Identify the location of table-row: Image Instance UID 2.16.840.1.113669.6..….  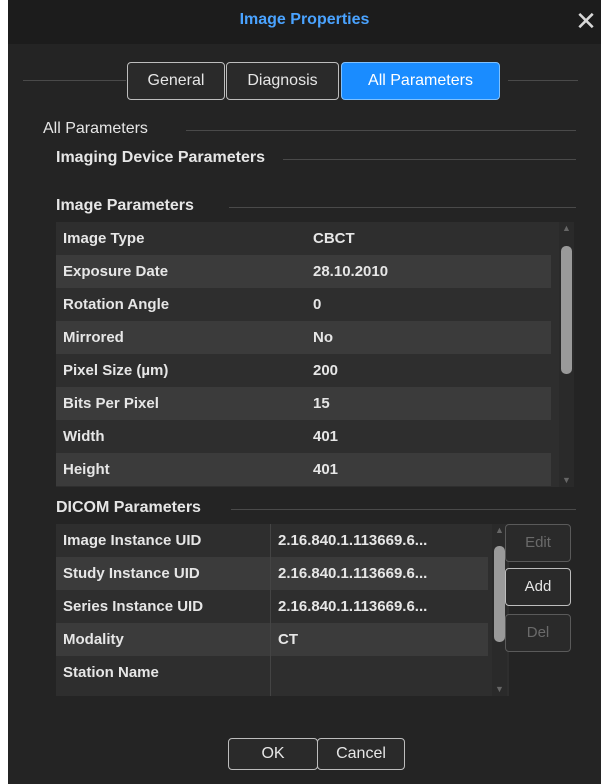
(272, 540).